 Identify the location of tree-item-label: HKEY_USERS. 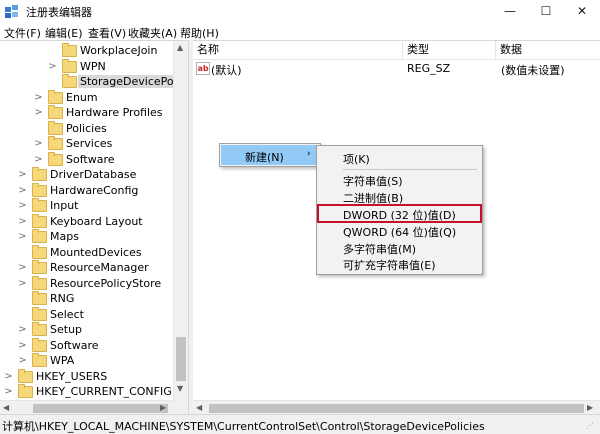
(72, 376).